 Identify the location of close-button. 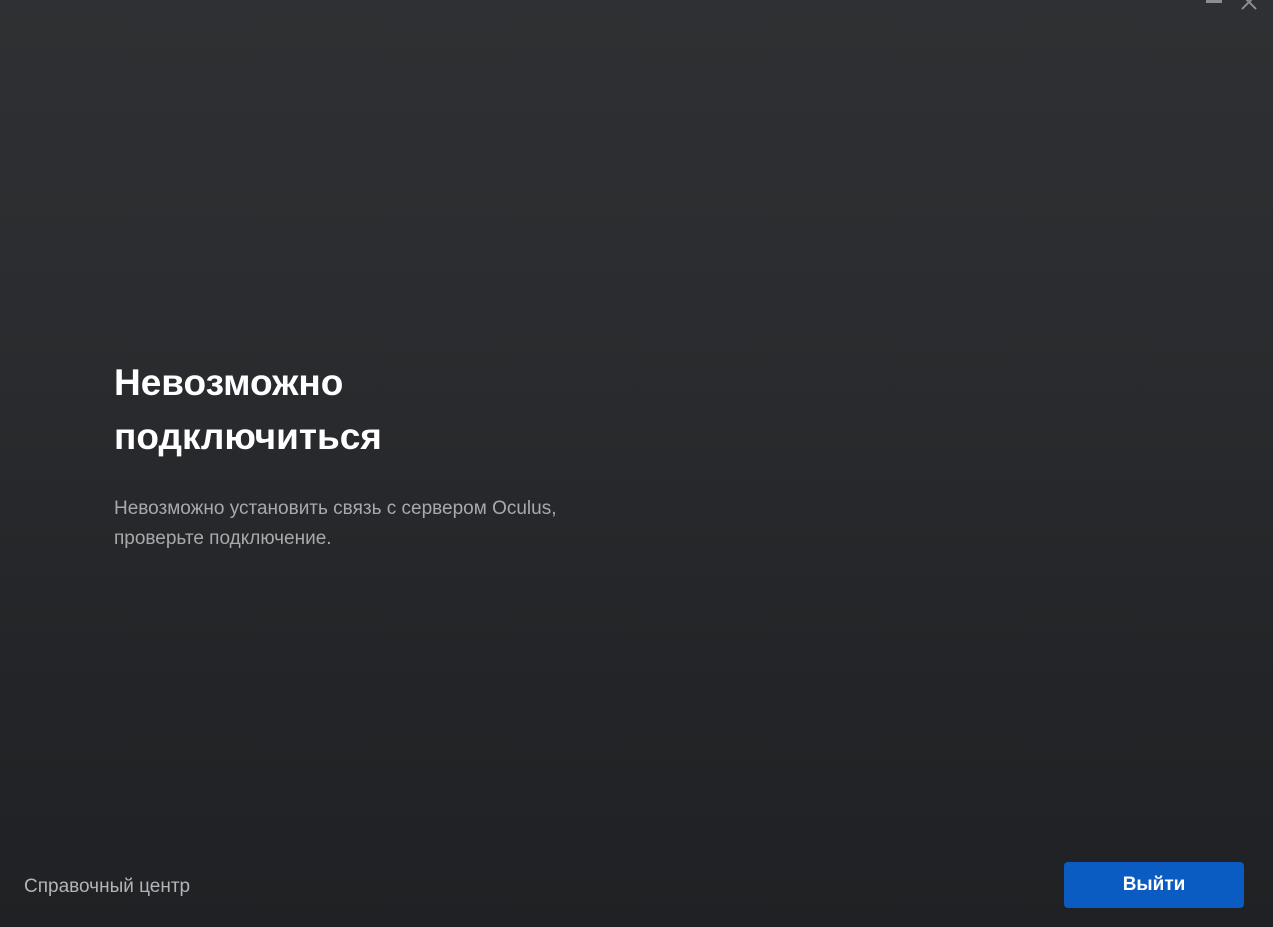
(1250, 7).